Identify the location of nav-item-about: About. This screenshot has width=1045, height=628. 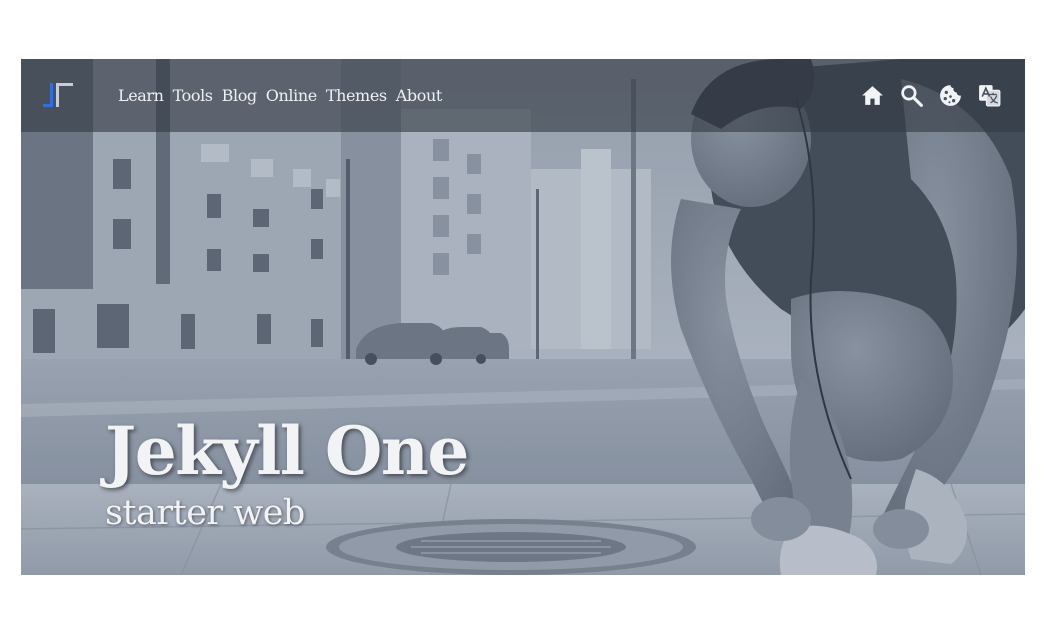
(419, 96).